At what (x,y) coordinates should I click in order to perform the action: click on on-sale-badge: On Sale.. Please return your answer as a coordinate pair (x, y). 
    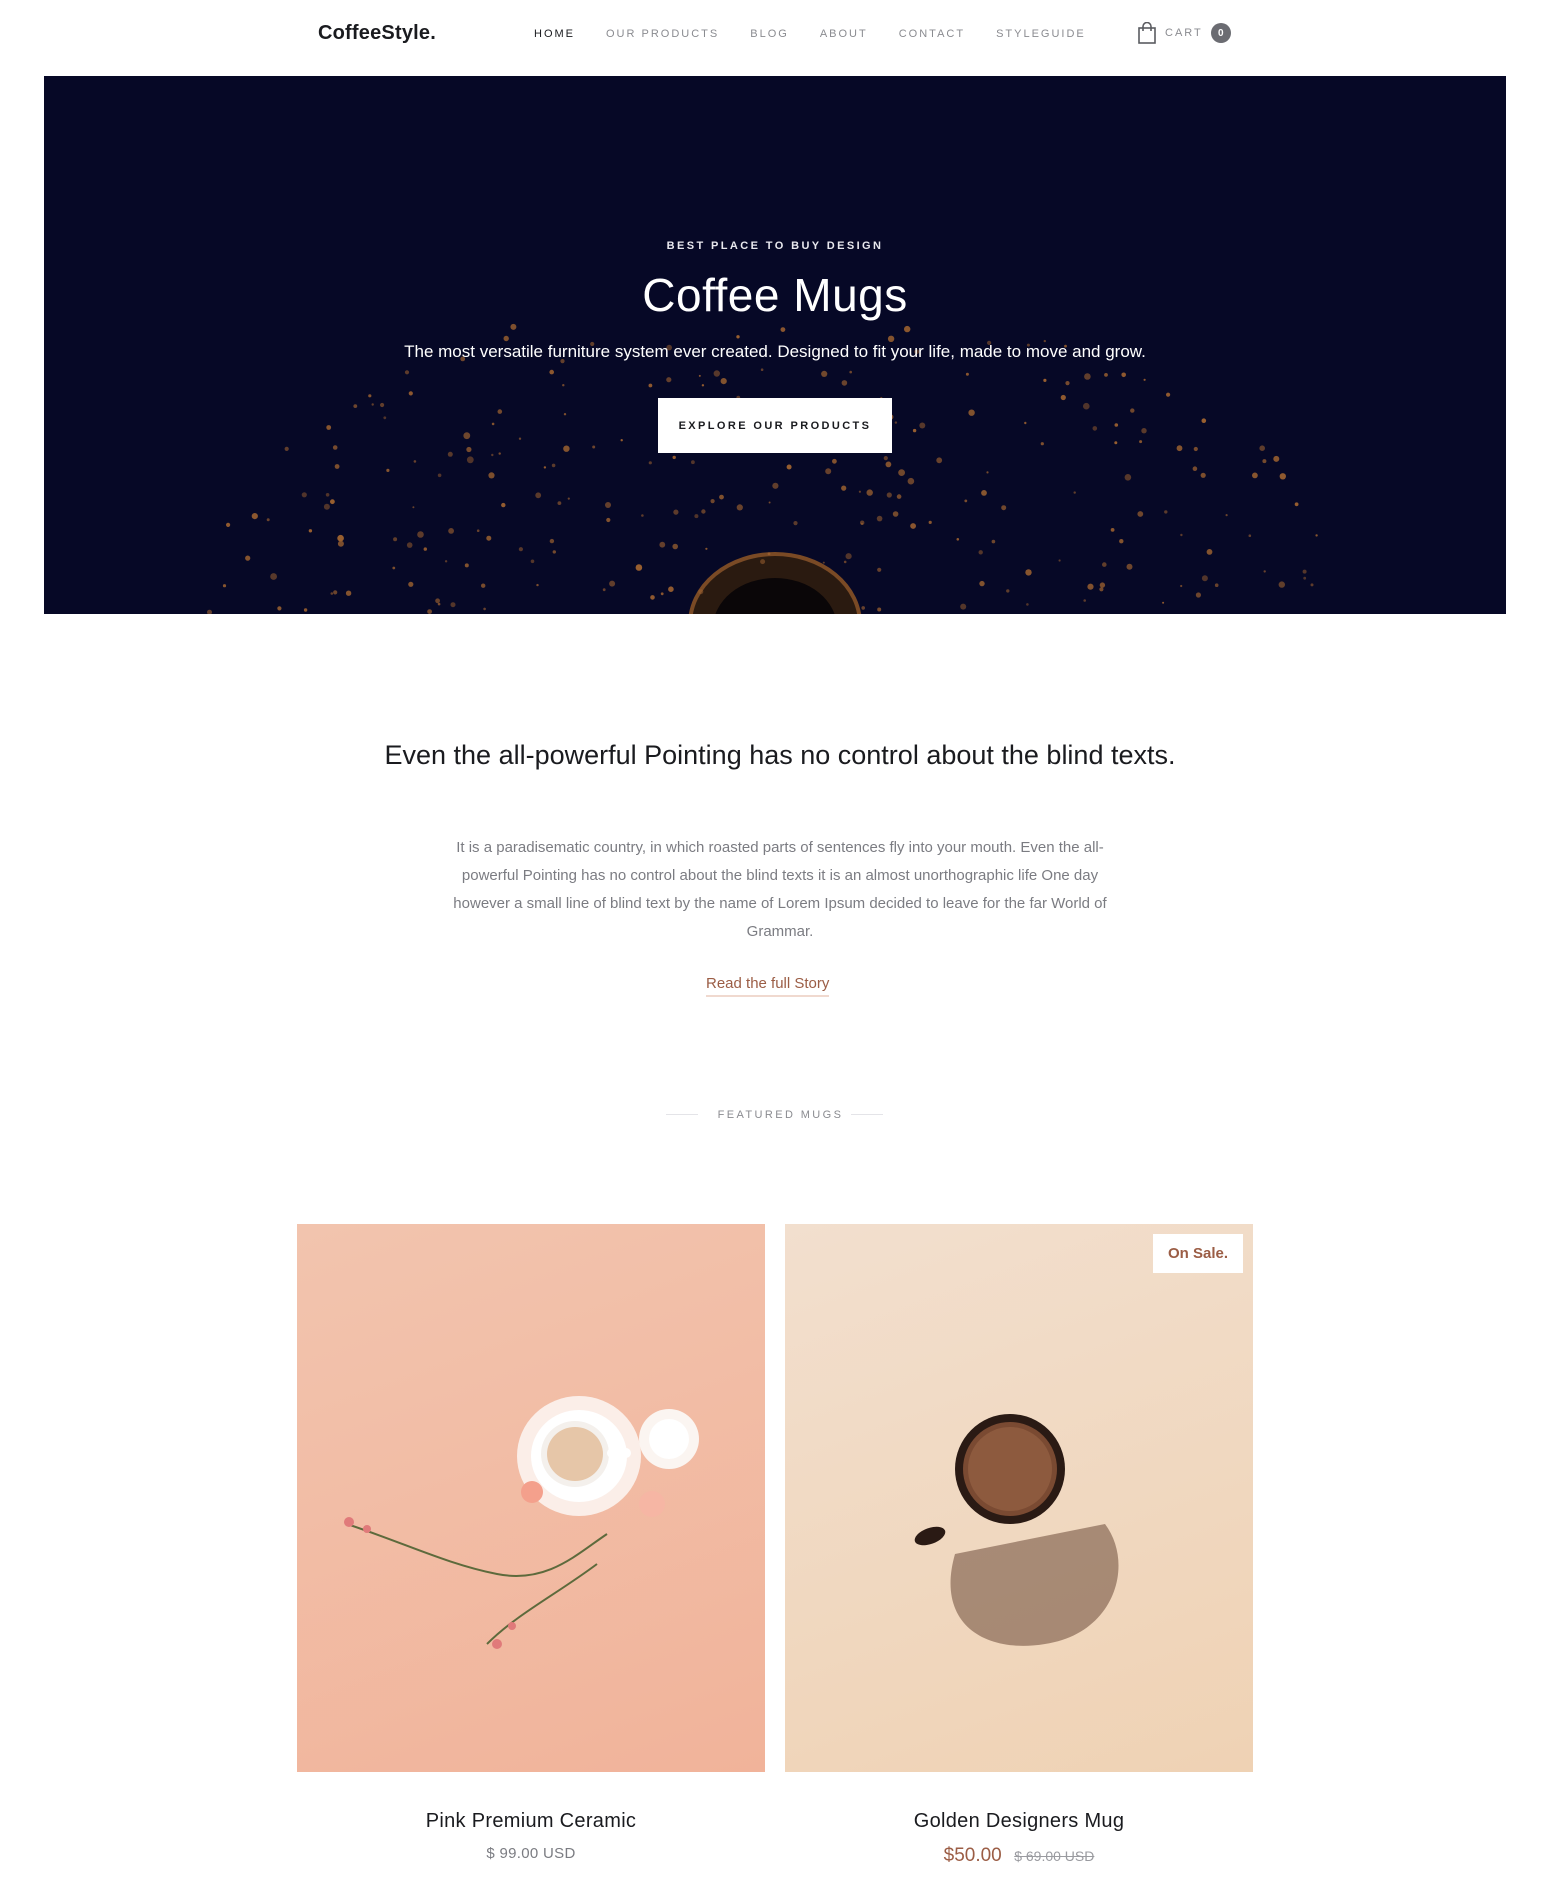
    Looking at the image, I should click on (1197, 1253).